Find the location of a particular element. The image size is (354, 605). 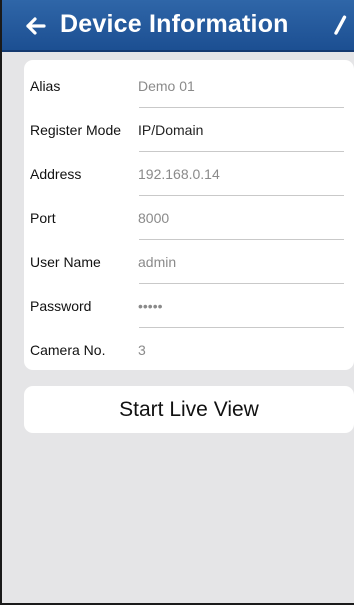

camera-number-row: Camera No. 3 is located at coordinates (189, 350).